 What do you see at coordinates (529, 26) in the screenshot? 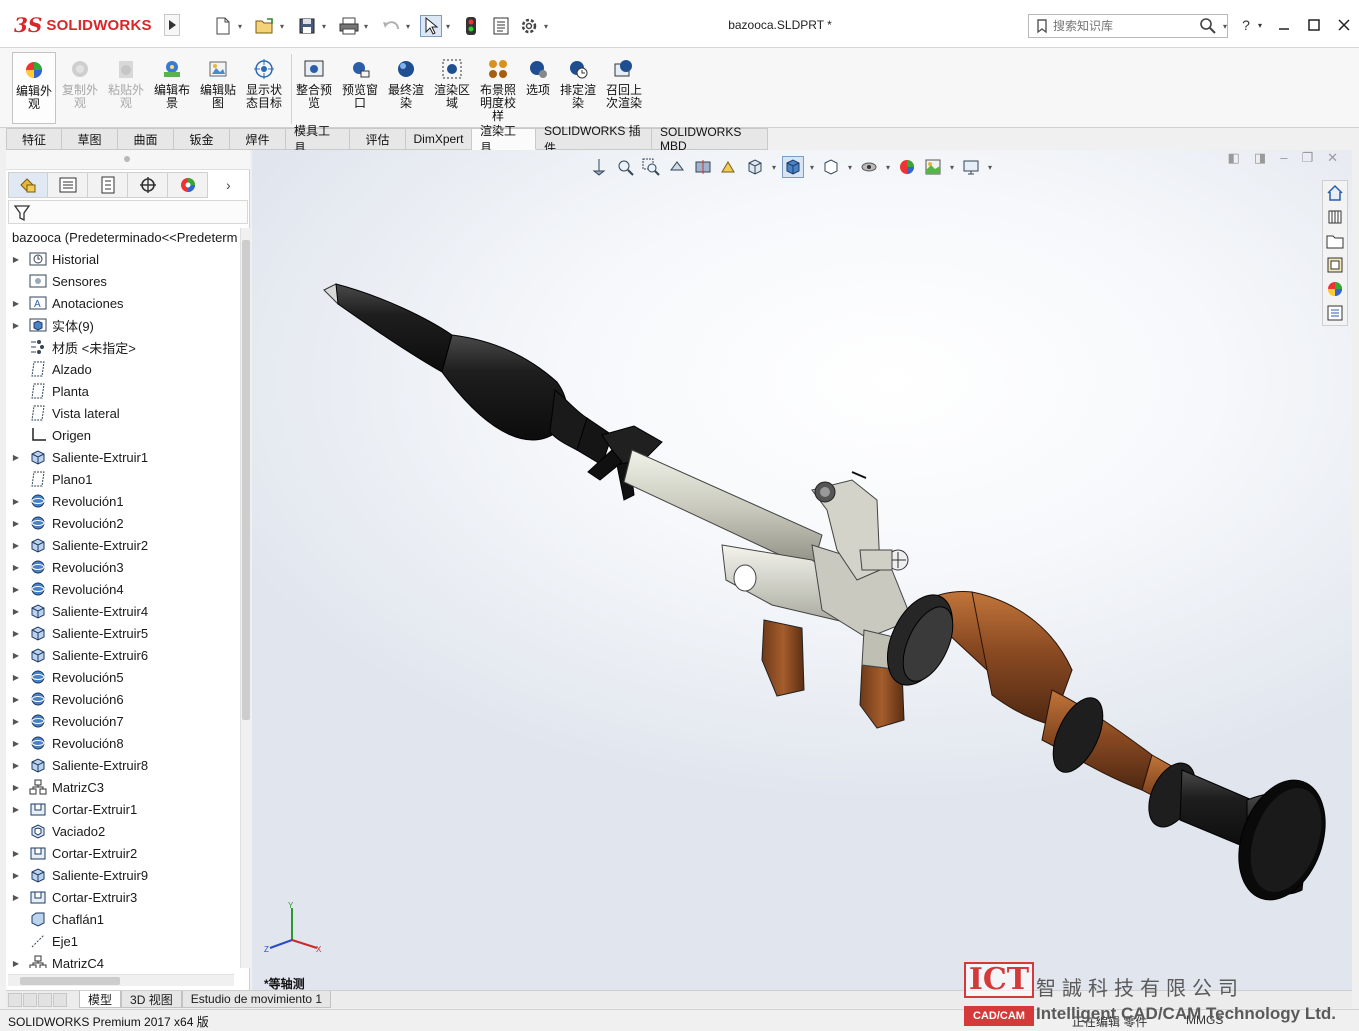
I see `options-gear-icon` at bounding box center [529, 26].